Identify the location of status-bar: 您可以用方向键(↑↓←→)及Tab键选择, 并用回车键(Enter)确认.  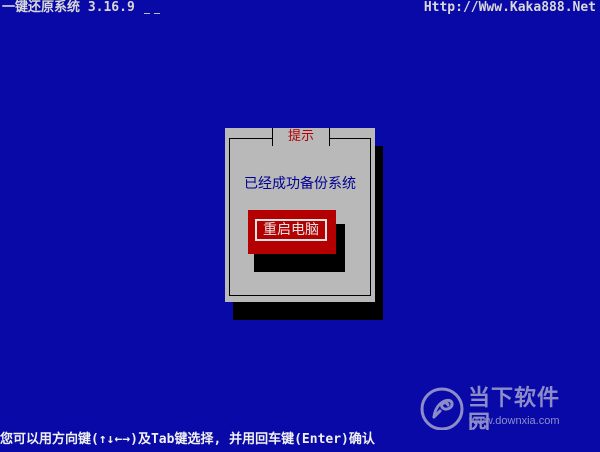
(300, 441).